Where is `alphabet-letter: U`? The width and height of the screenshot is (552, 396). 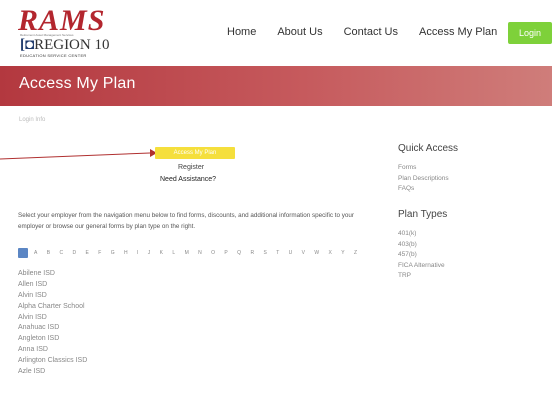 alphabet-letter: U is located at coordinates (291, 253).